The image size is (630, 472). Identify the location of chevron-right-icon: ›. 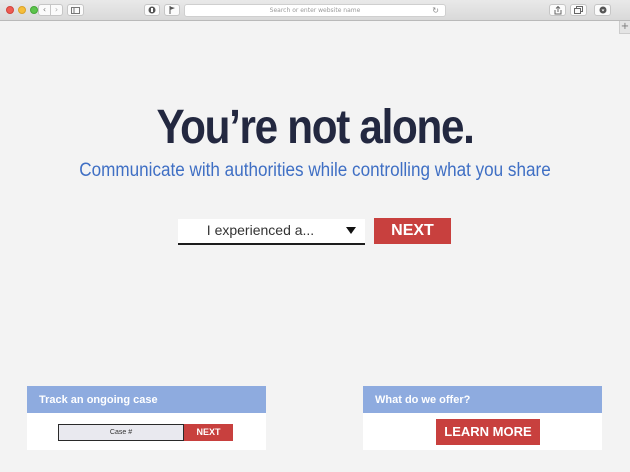
(56, 9).